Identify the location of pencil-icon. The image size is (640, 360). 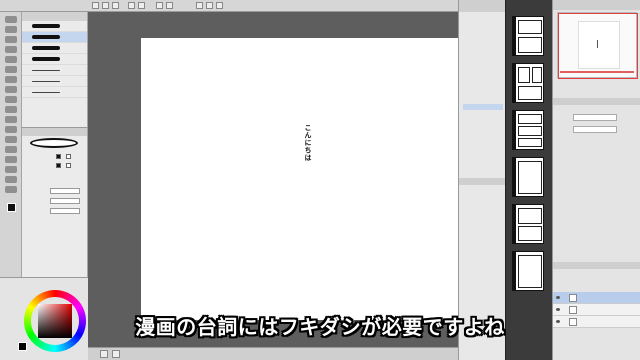
(11, 99).